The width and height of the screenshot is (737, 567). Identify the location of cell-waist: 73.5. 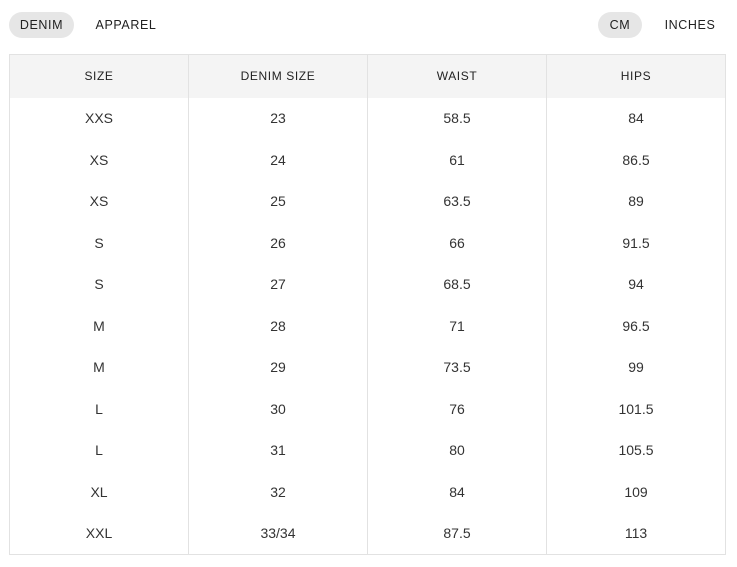
(457, 367).